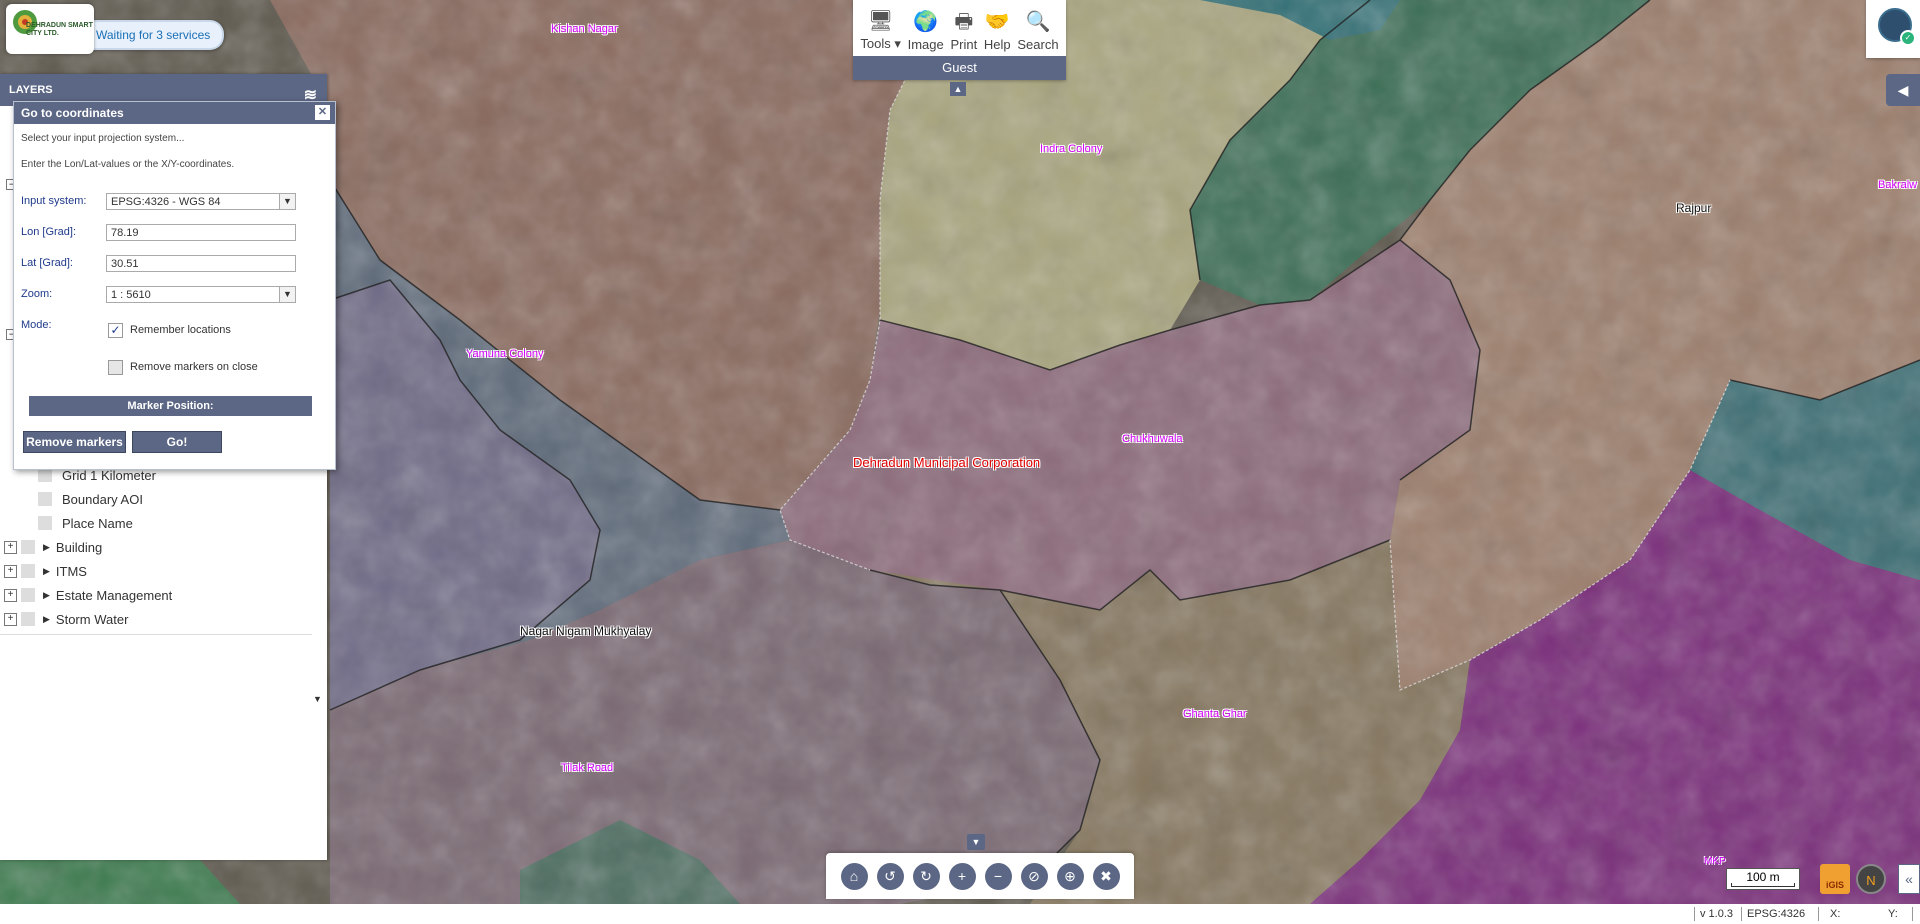 This screenshot has width=1920, height=924. What do you see at coordinates (959, 68) in the screenshot?
I see `user-name-bar: Guest` at bounding box center [959, 68].